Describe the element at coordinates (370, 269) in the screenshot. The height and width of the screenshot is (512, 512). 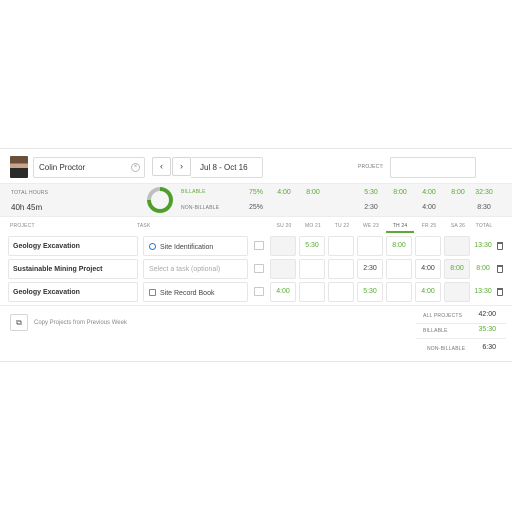
I see `time-entry-cell: 2:30` at that location.